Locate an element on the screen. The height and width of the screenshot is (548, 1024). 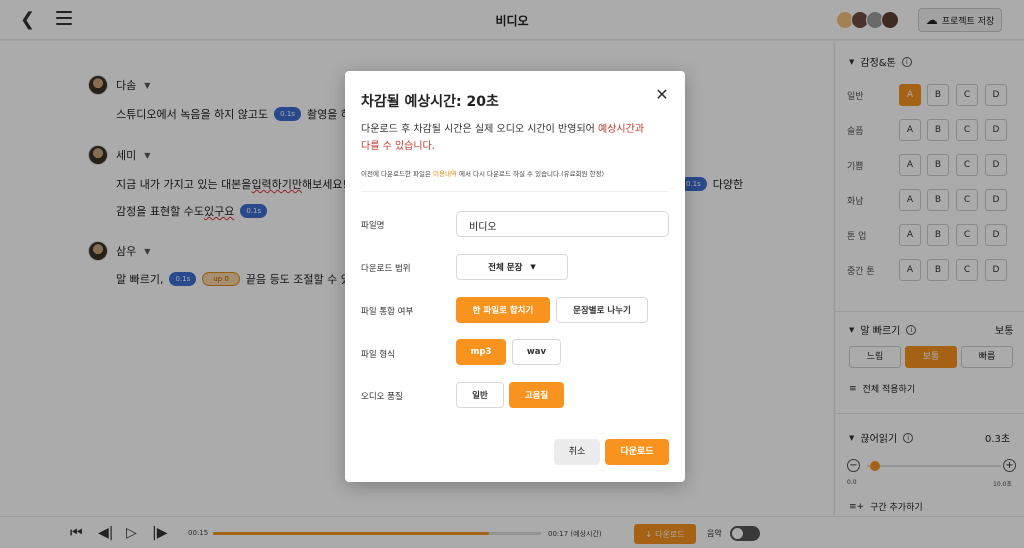
range-value: 전체 문장 is located at coordinates (505, 268).